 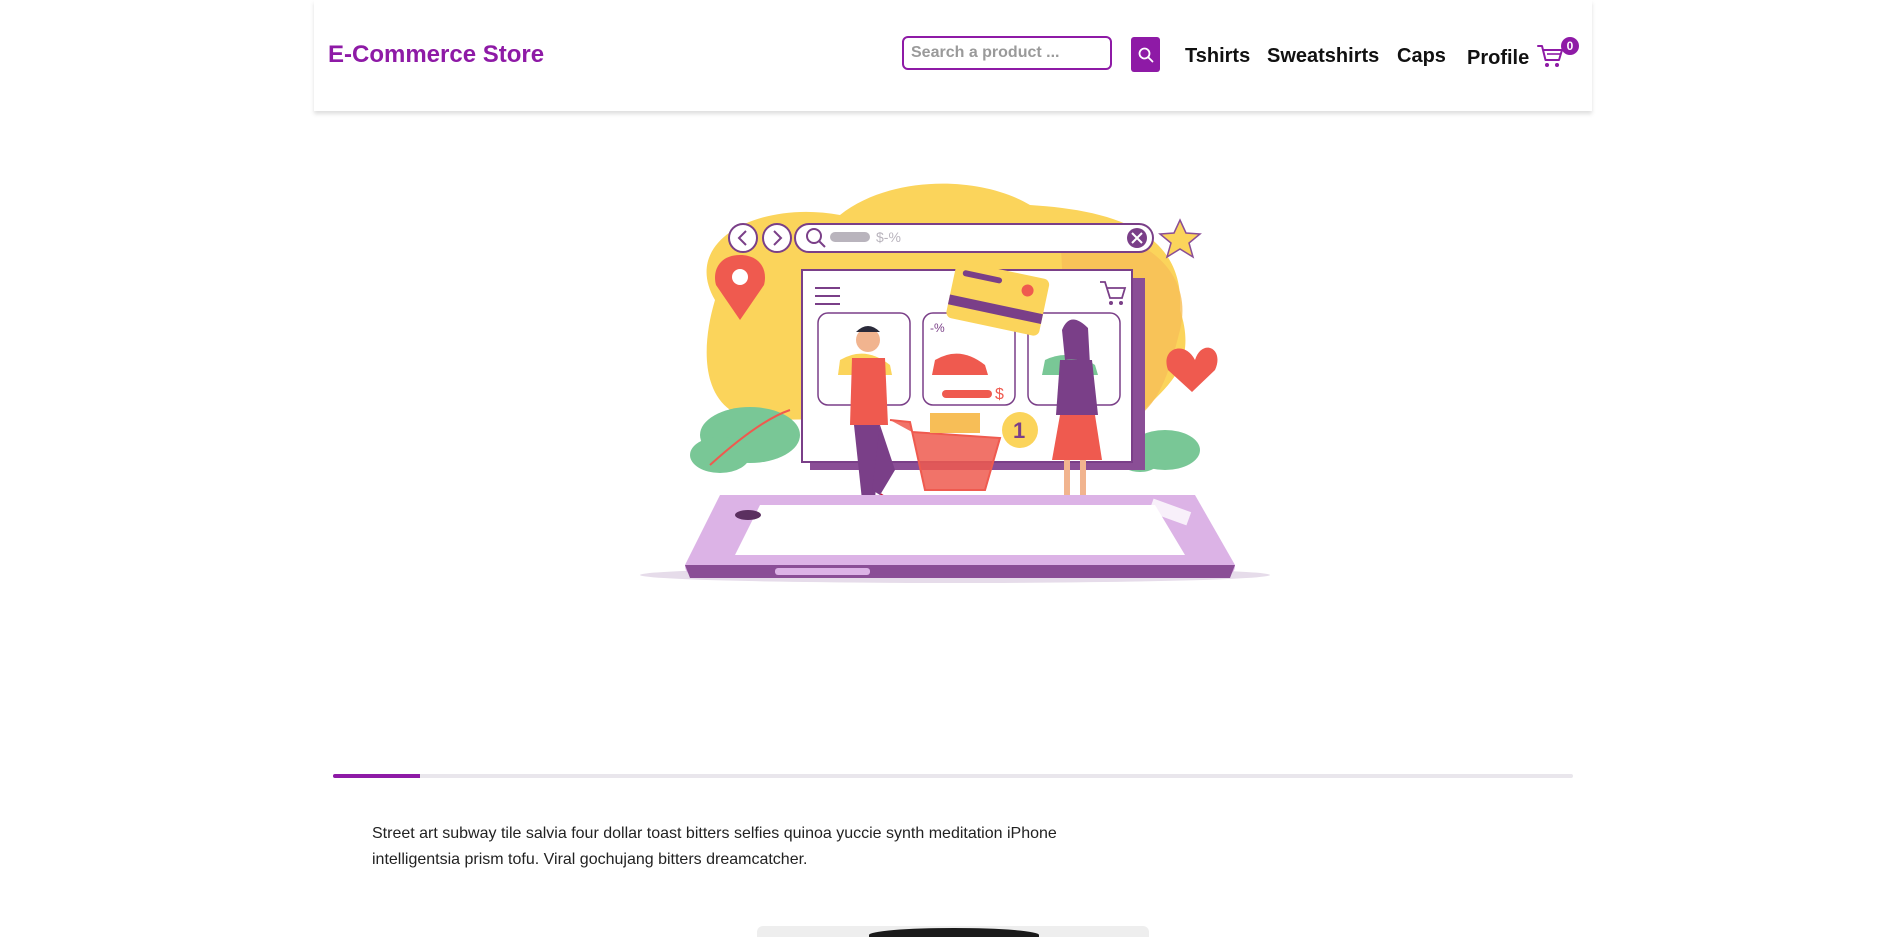 I want to click on tablet-base, so click(x=955, y=539).